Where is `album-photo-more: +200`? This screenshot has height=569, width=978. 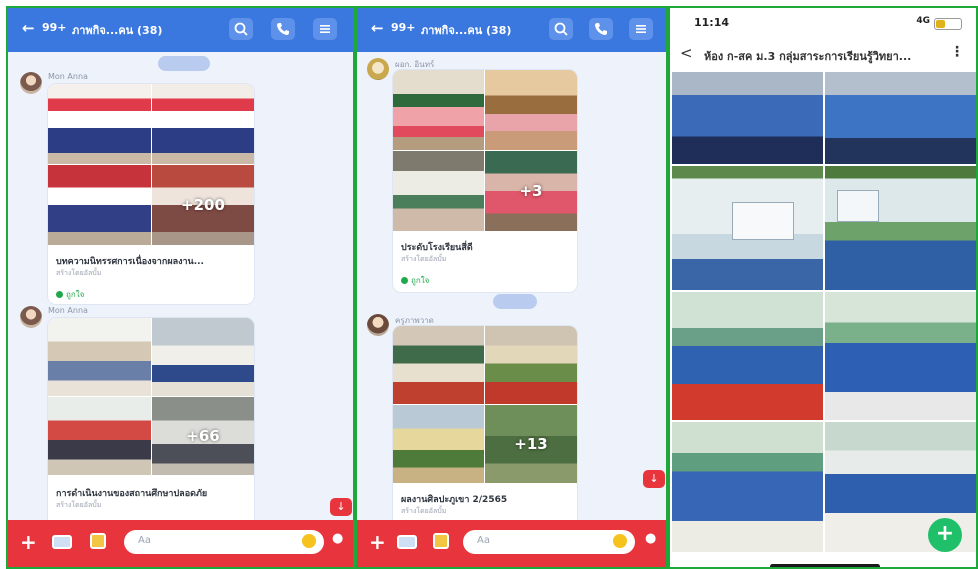
album-photo-more: +200 is located at coordinates (203, 205).